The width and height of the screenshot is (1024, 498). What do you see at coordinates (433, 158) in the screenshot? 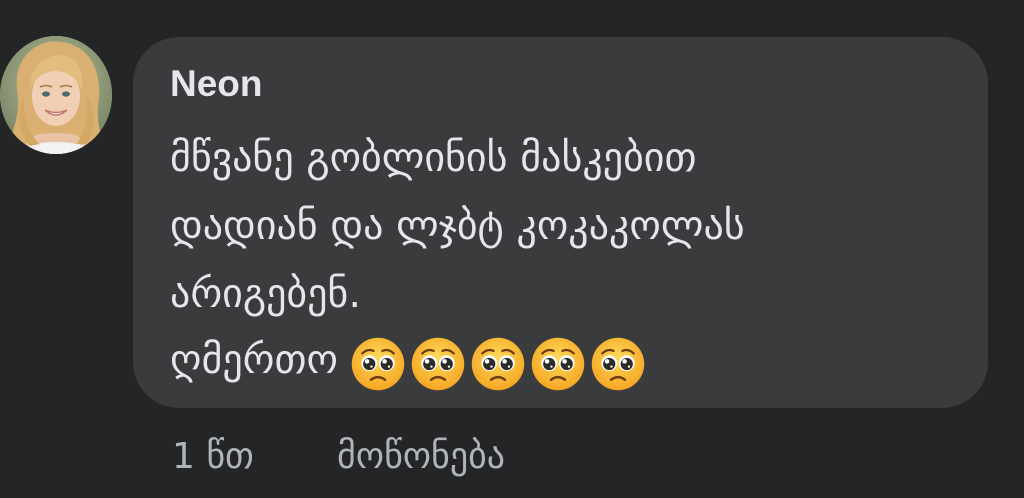
I see `comment-text-line-1: მწვანე გობლინის მასკებით` at bounding box center [433, 158].